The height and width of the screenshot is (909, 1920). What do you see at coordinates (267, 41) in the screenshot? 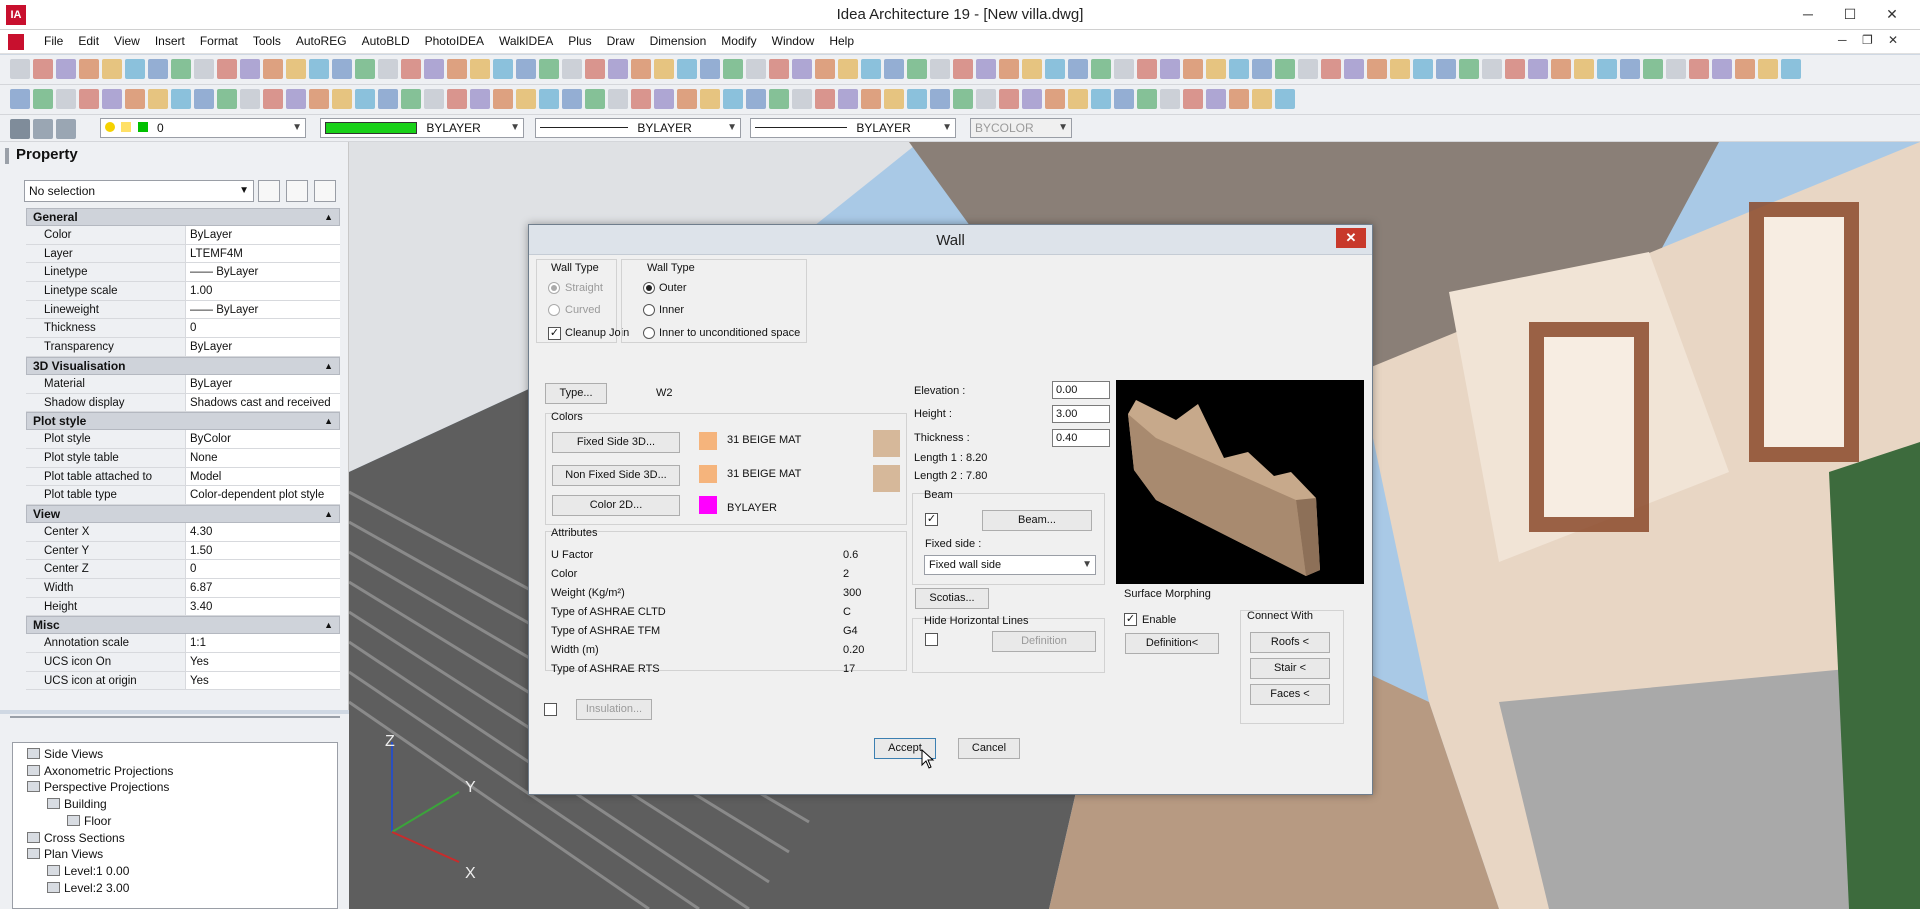
I see `menu-tools: Tools` at bounding box center [267, 41].